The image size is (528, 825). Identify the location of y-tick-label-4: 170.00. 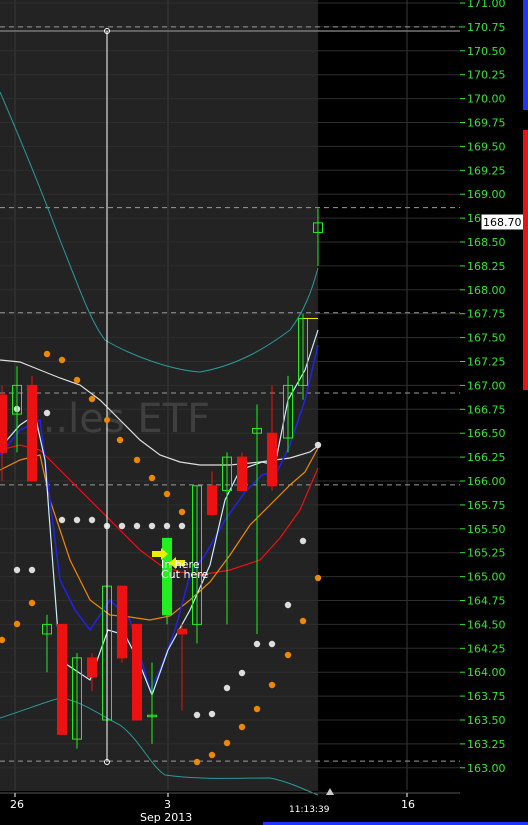
(486, 99).